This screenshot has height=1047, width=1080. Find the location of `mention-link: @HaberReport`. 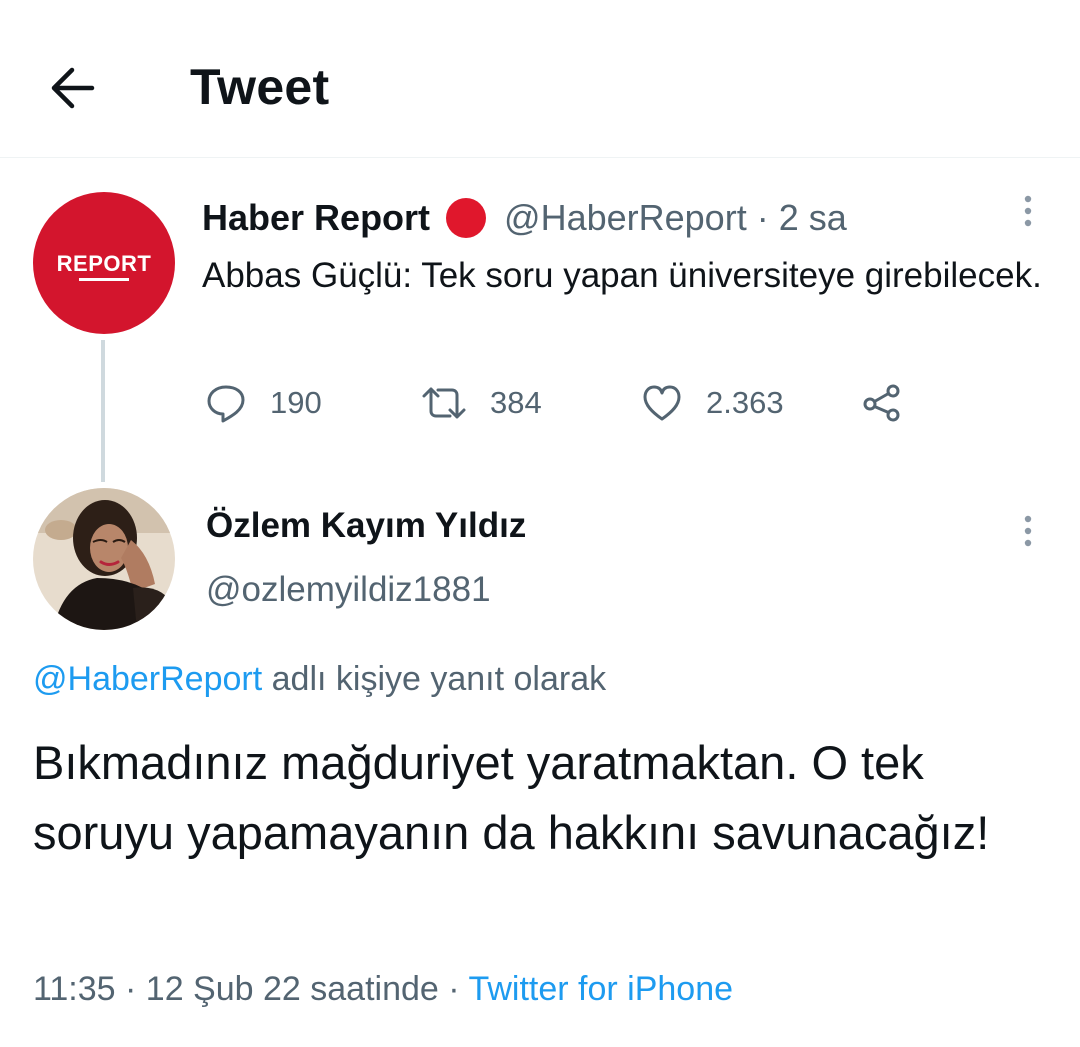

mention-link: @HaberReport is located at coordinates (147, 679).